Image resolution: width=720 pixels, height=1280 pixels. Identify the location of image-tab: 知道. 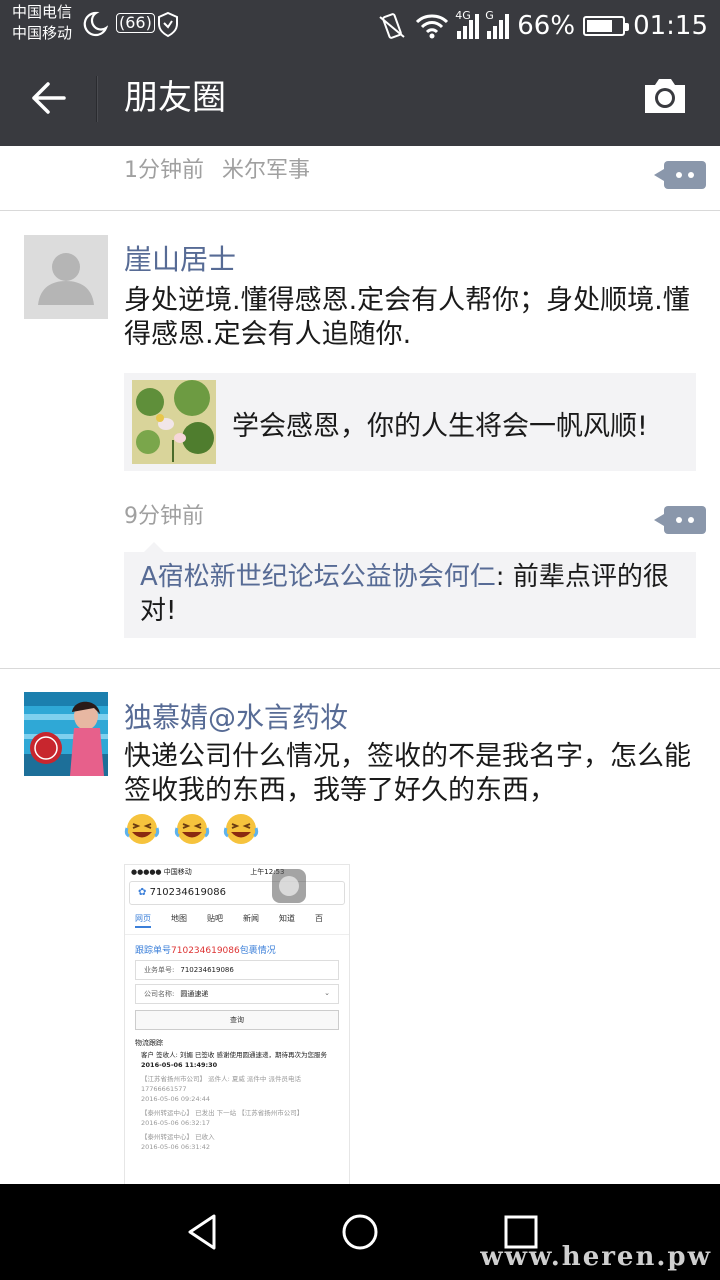
(287, 918).